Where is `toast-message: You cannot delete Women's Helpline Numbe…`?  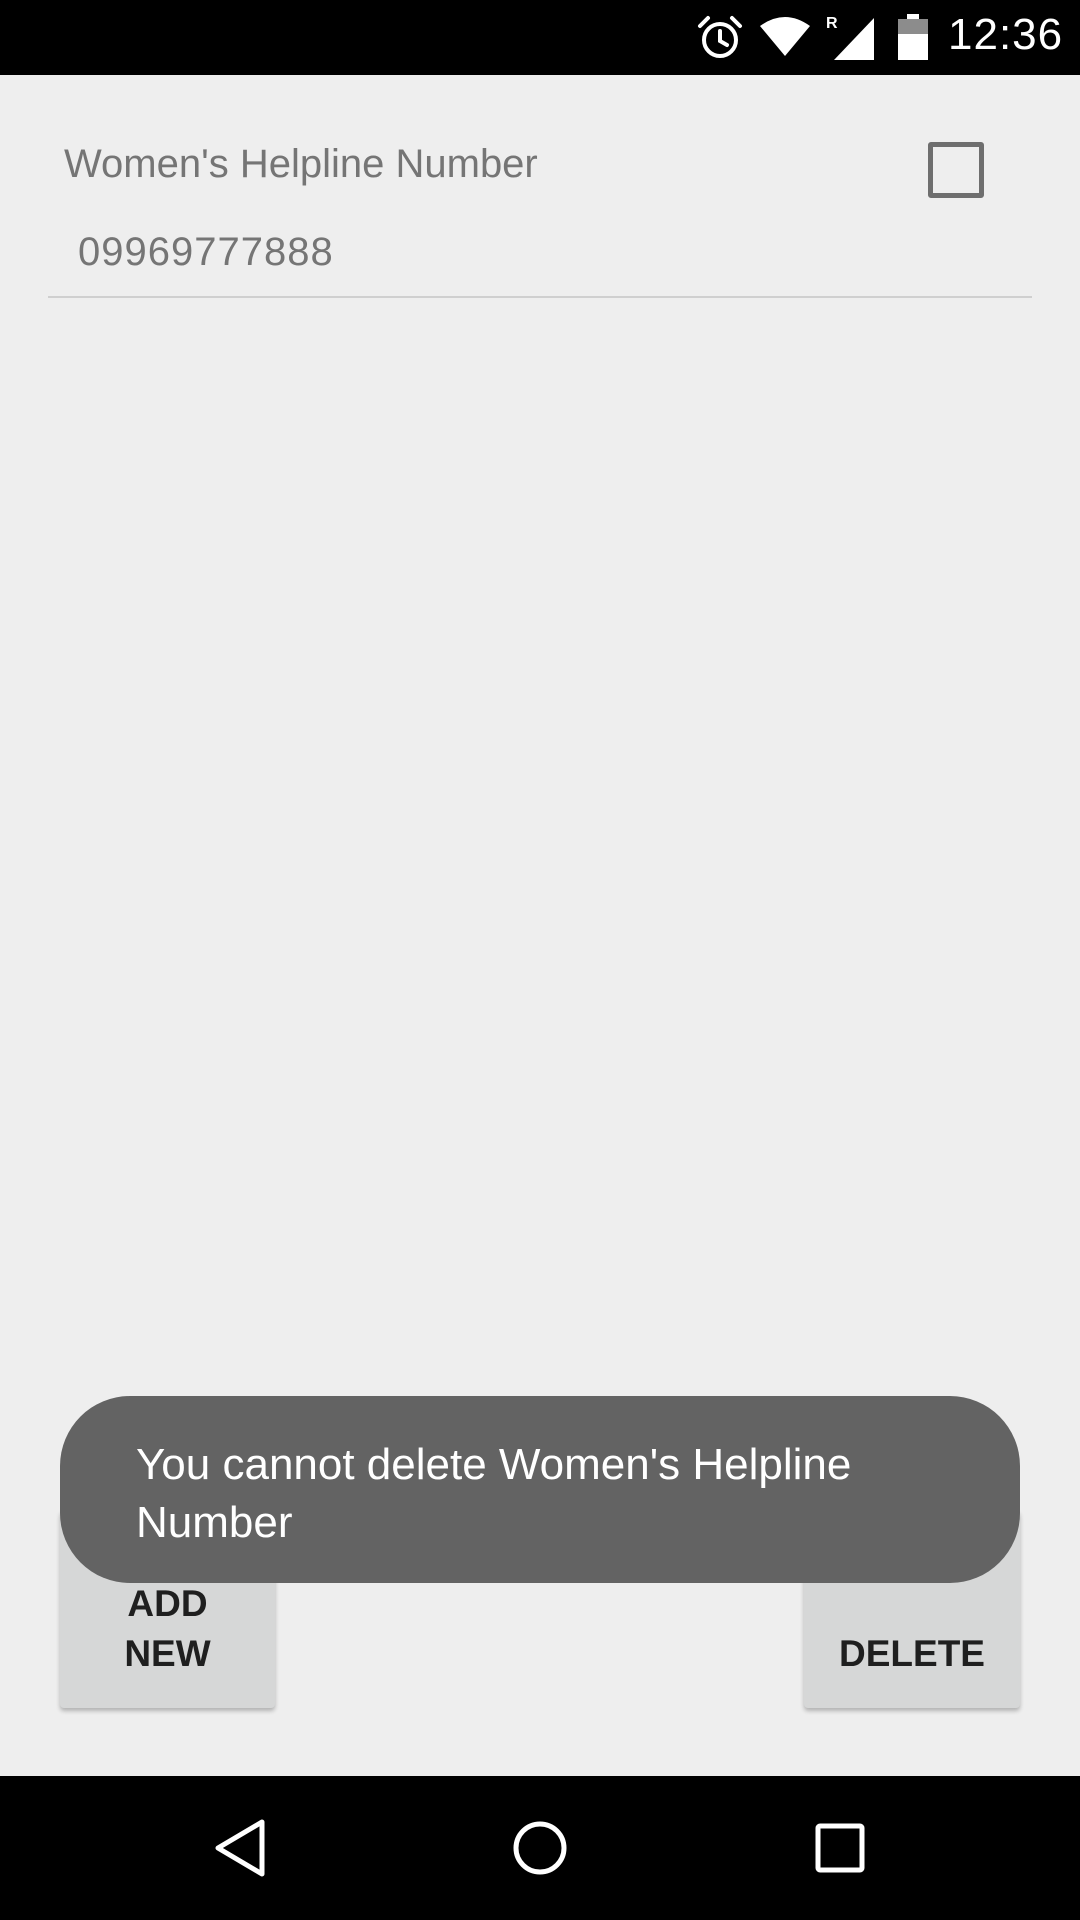
toast-message: You cannot delete Women's Helpline Numbe… is located at coordinates (540, 1489).